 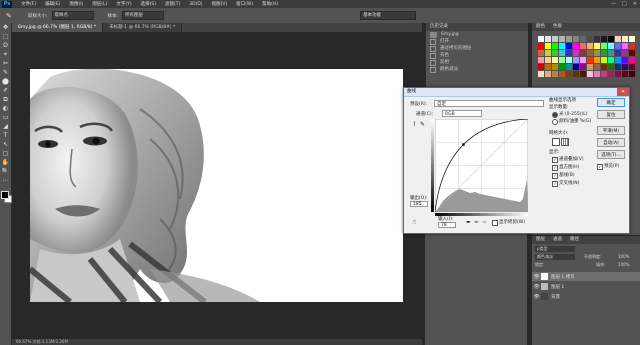 I want to click on opacity-value: 100%, so click(x=623, y=256).